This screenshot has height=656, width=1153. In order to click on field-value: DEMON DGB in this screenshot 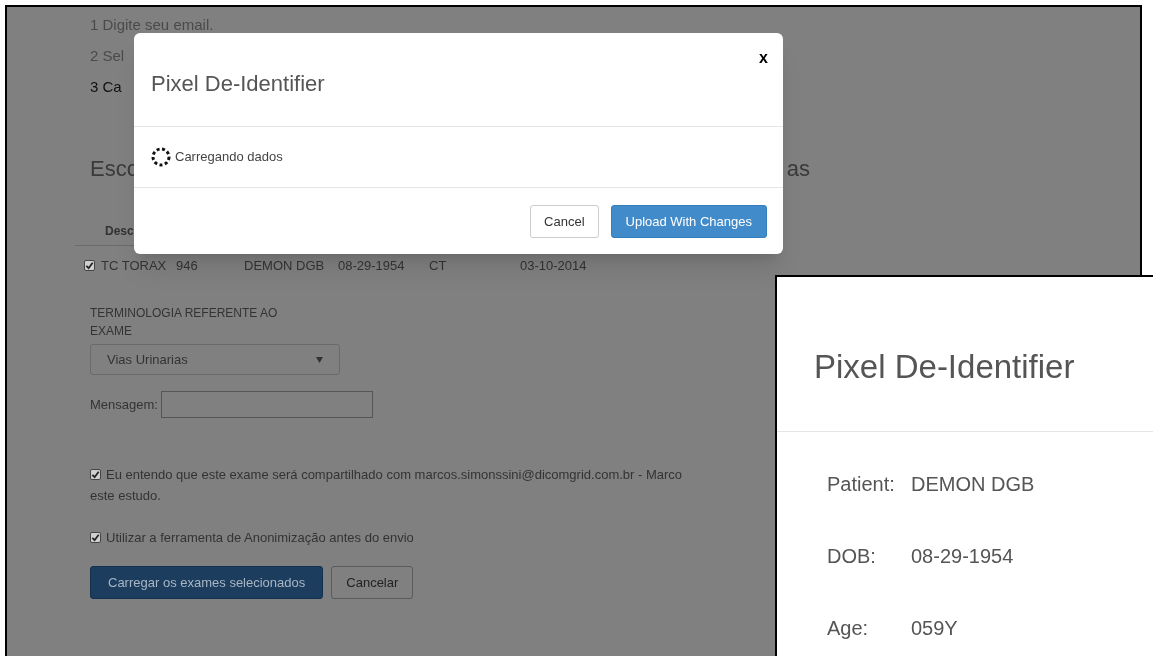, I will do `click(973, 484)`.